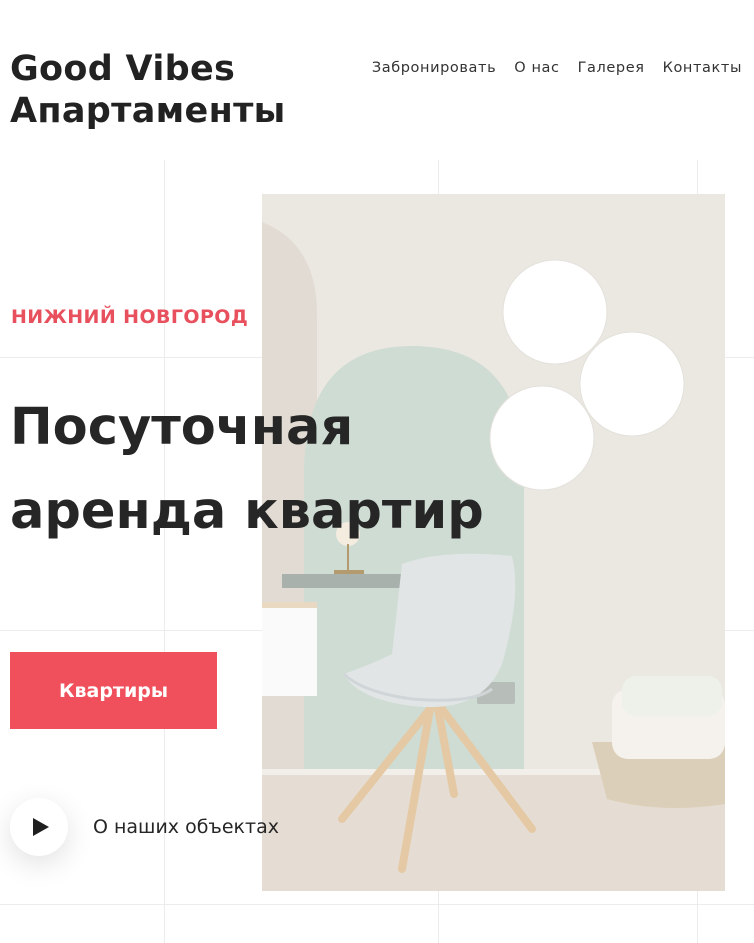 The width and height of the screenshot is (754, 943). Describe the element at coordinates (123, 69) in the screenshot. I see `logo-line-1: Good Vibes` at that location.